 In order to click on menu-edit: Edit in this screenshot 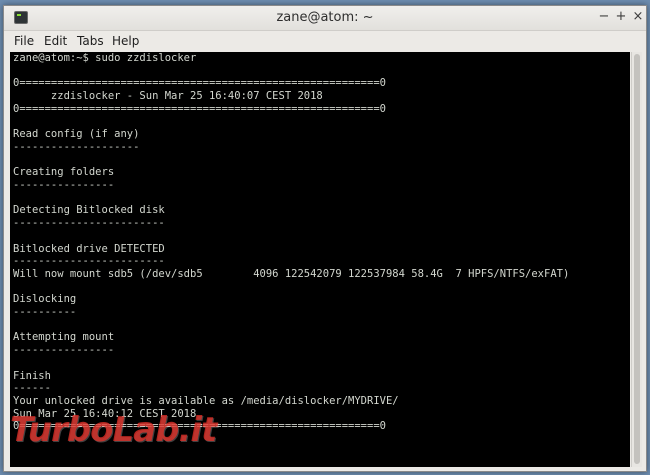, I will do `click(55, 41)`.